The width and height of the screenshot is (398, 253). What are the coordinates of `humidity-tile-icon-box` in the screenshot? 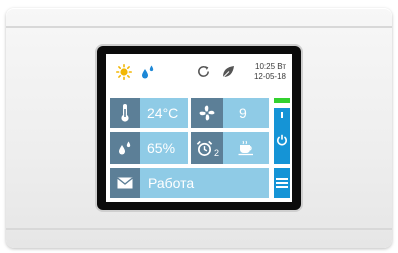 It's located at (125, 148).